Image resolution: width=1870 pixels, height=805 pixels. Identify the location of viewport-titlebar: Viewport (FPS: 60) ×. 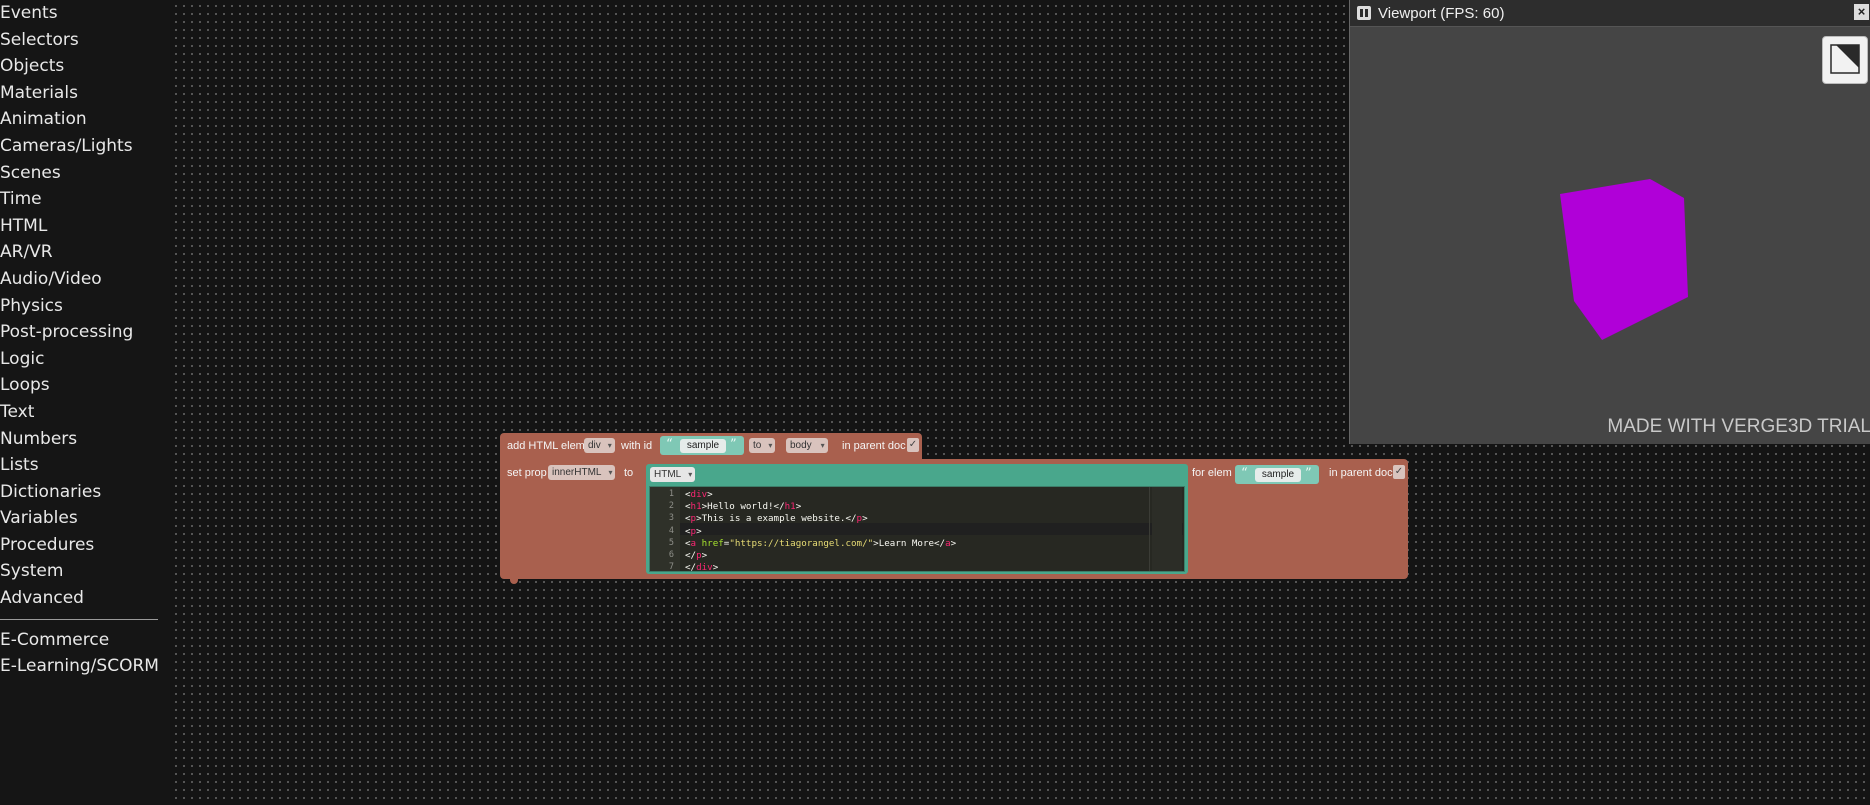
(1610, 13).